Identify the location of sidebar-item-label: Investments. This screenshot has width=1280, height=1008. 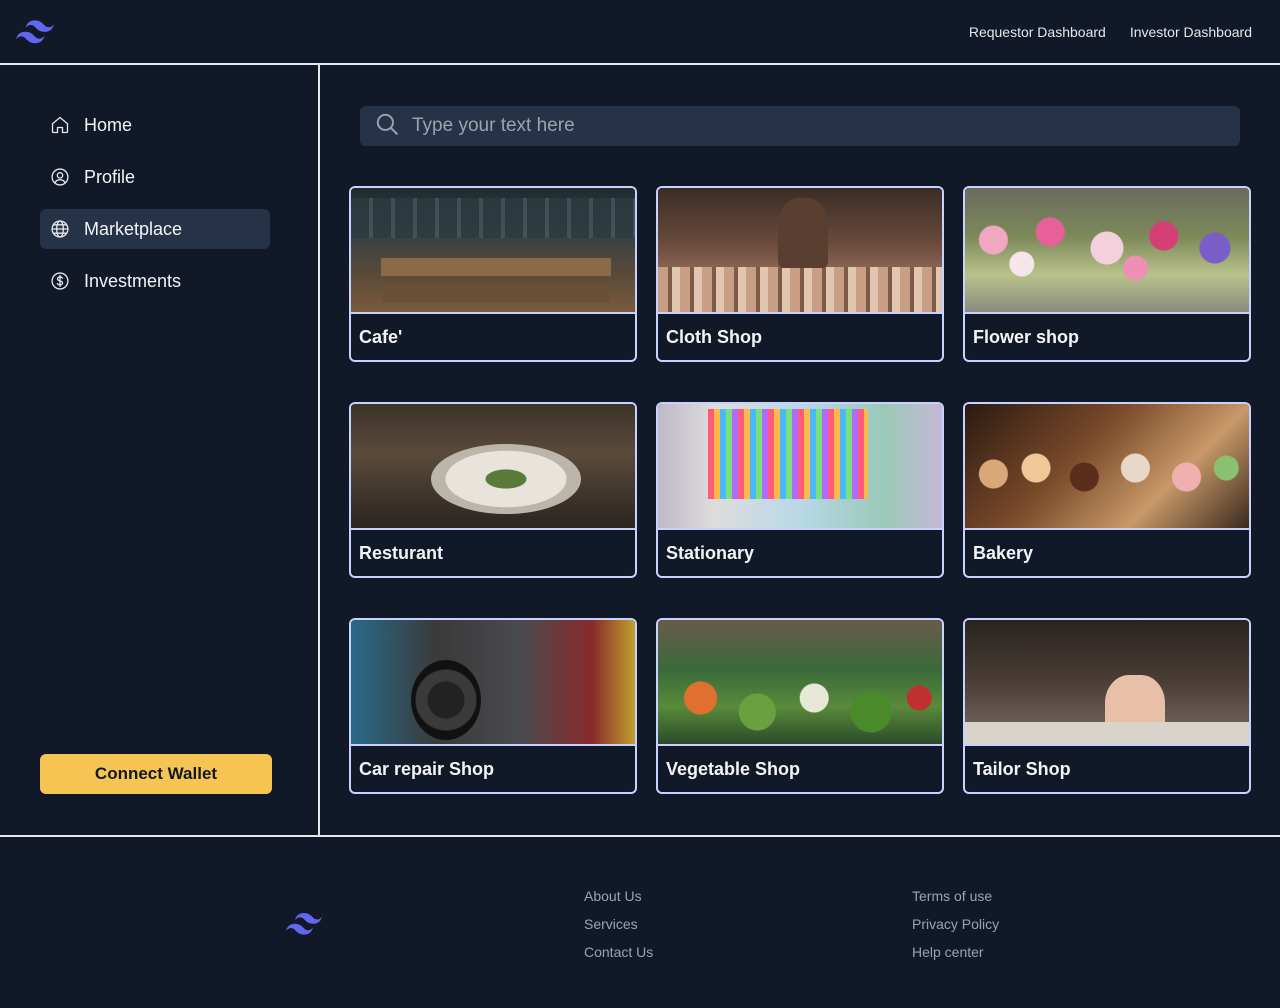
(133, 280).